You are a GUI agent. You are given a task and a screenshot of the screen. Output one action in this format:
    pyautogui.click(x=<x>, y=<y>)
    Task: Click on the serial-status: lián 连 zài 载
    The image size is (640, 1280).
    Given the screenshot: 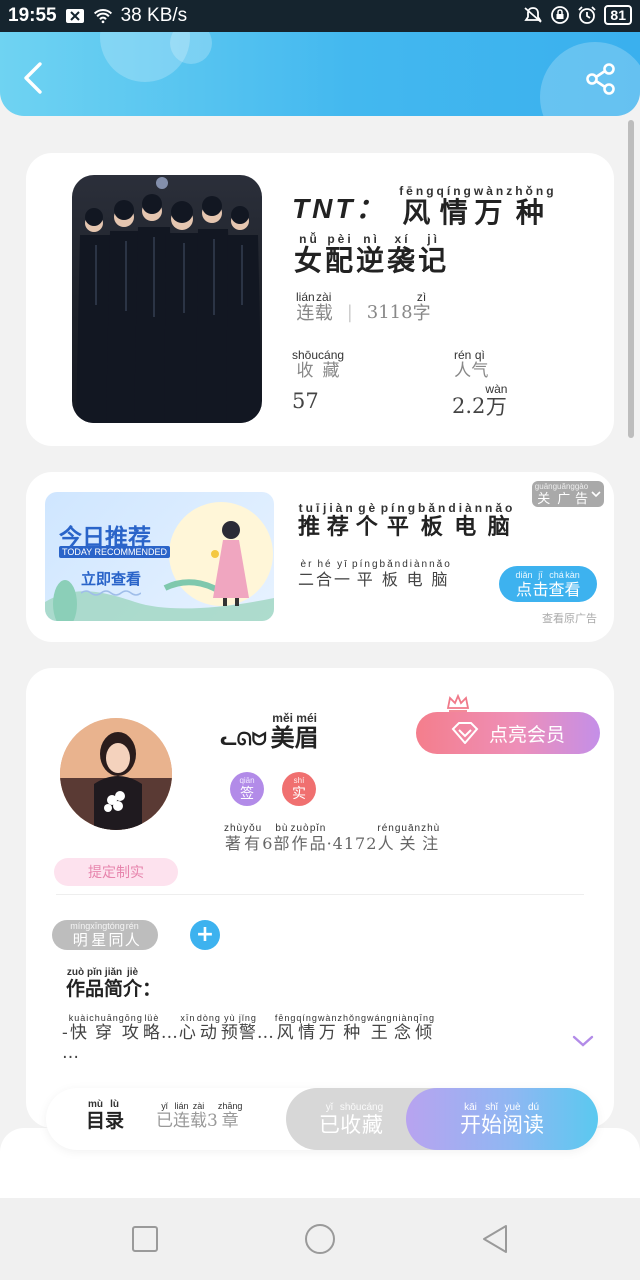 What is the action you would take?
    pyautogui.click(x=314, y=307)
    